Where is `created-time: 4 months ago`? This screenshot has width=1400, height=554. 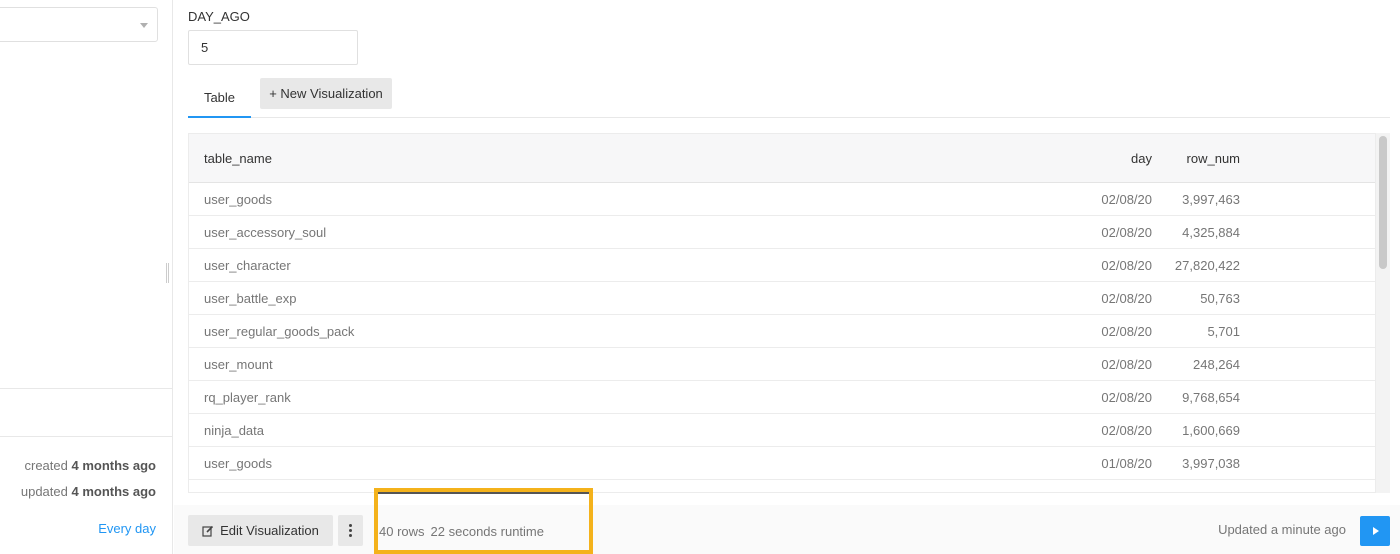
created-time: 4 months ago is located at coordinates (113, 465).